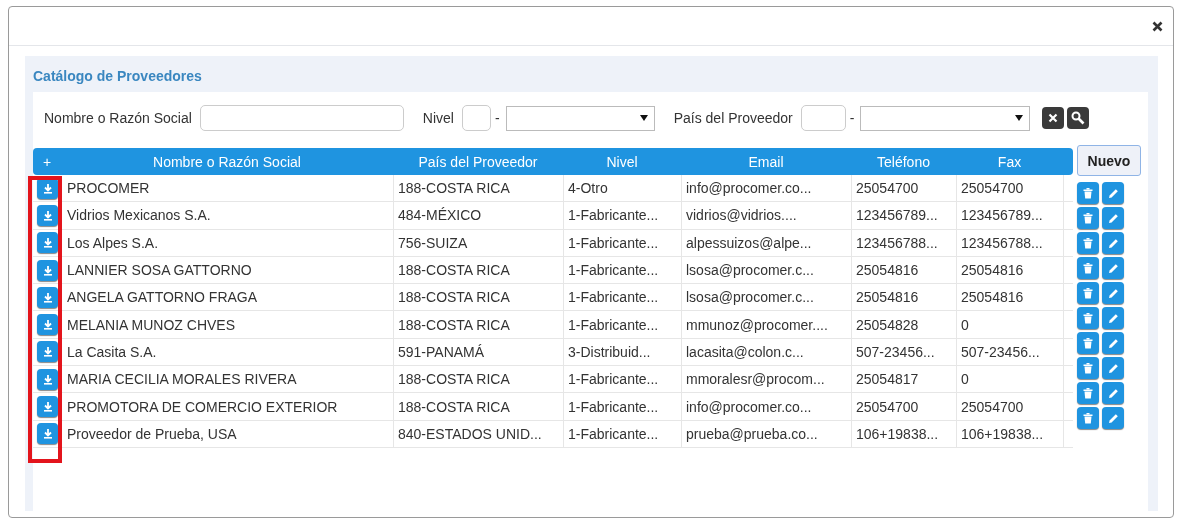 The width and height of the screenshot is (1184, 527). I want to click on column-header: Email, so click(766, 161).